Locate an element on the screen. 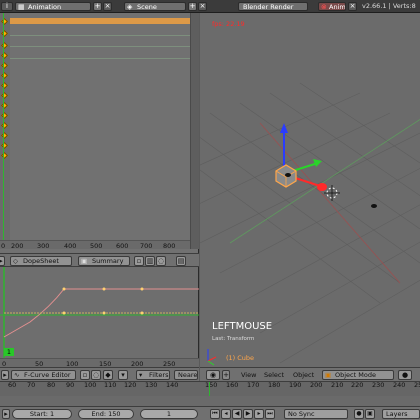  lamp-marker is located at coordinates (288, 175).